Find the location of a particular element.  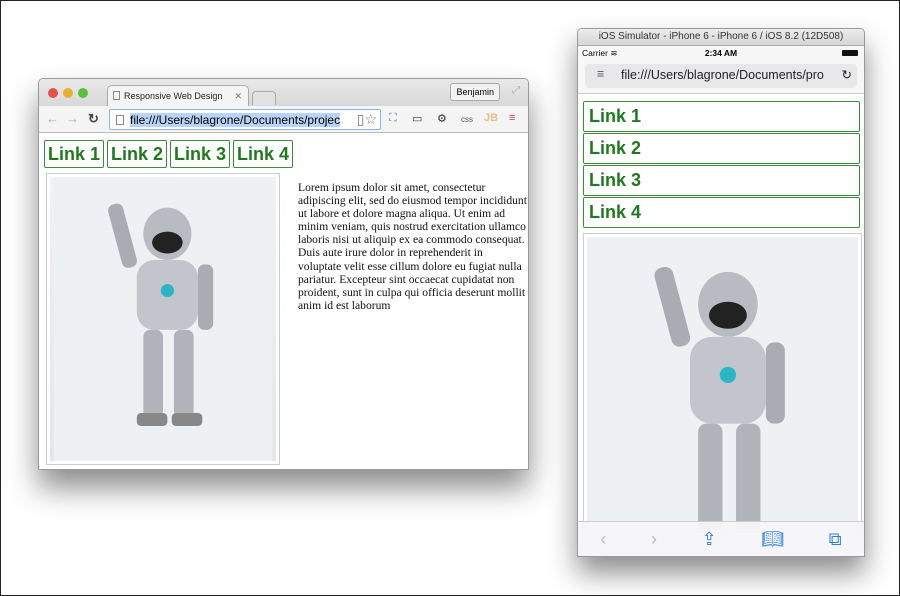

url-field: ≡ file:///Users/blagrone/Documents/pro ↻ is located at coordinates (721, 76).